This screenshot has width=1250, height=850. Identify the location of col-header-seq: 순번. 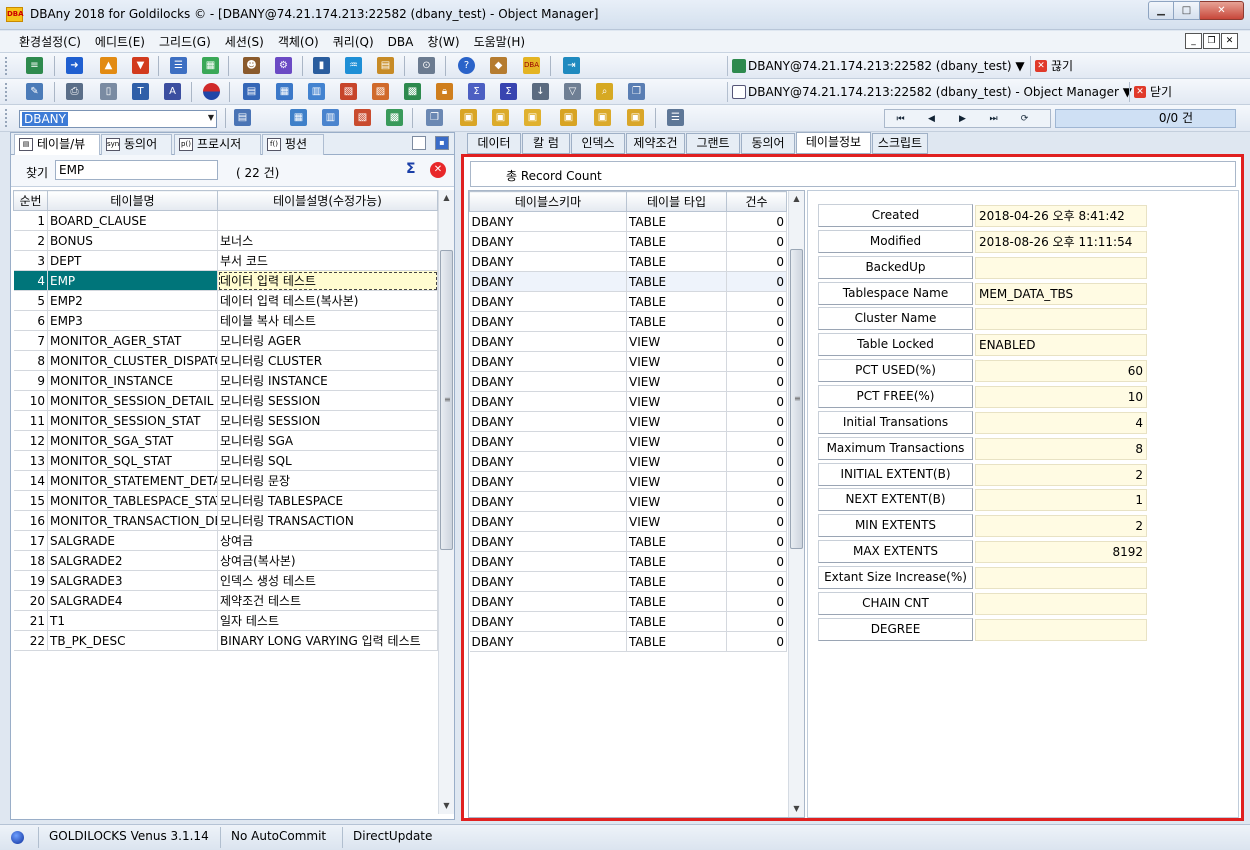
(30, 200).